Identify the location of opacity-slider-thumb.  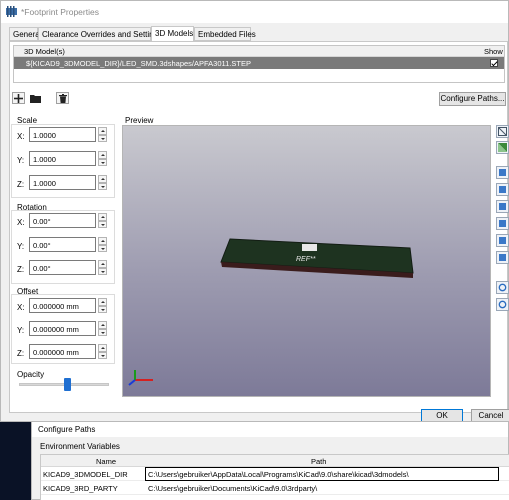
(67, 384).